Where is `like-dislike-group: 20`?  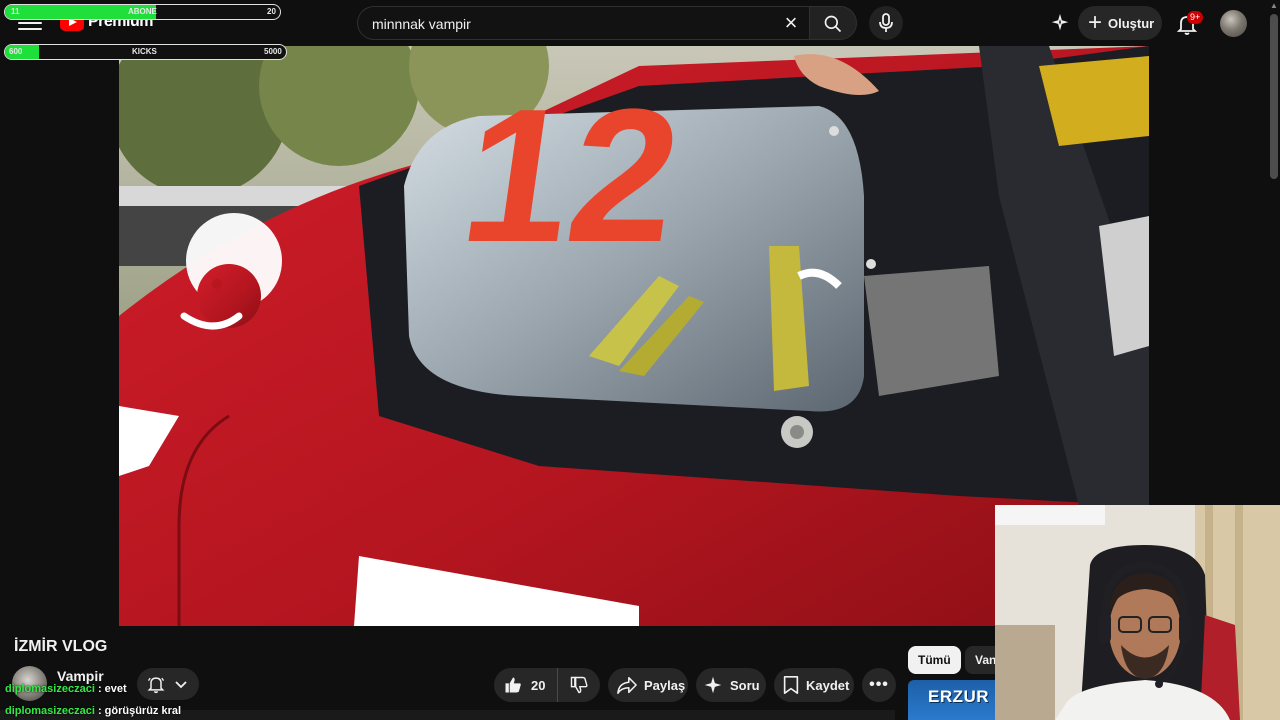 like-dislike-group: 20 is located at coordinates (547, 685).